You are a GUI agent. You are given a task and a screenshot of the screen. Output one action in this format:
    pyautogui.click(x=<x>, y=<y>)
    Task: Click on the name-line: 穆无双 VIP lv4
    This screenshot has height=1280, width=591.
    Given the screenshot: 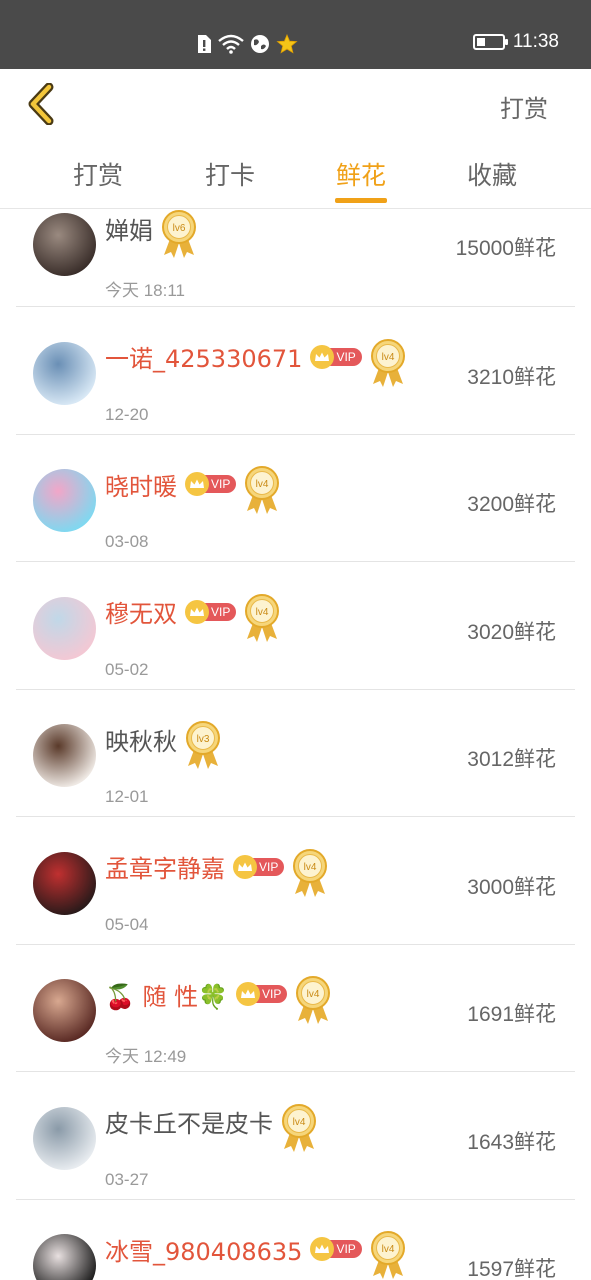 What is the action you would take?
    pyautogui.click(x=192, y=617)
    